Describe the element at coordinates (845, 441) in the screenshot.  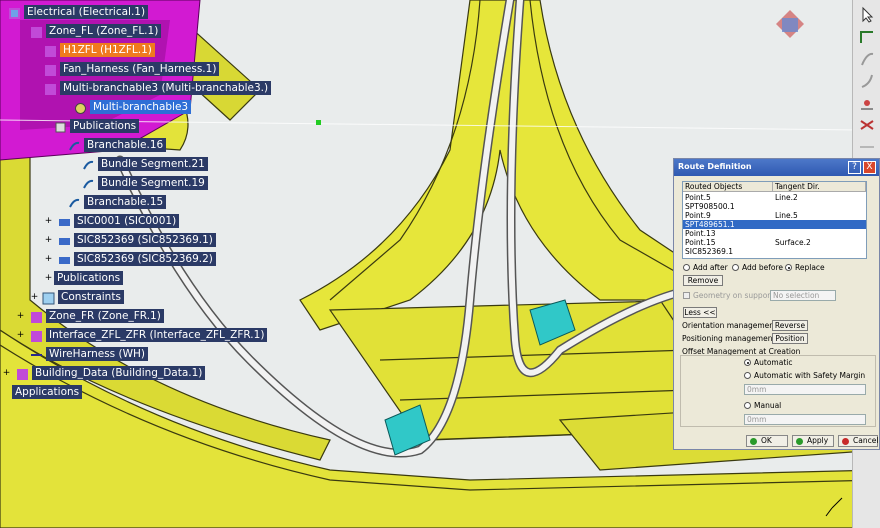
I see `cancel-icon` at that location.